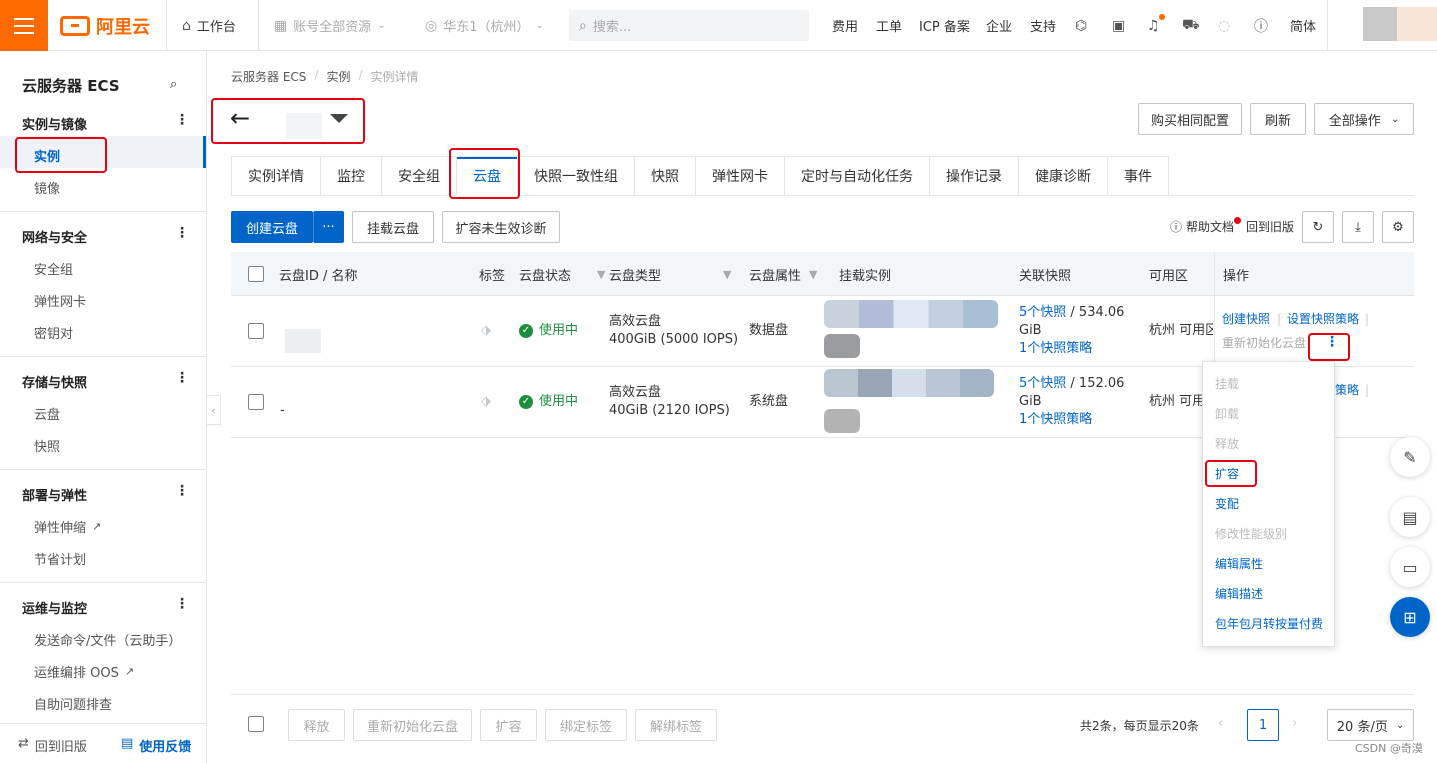 Image resolution: width=1437 pixels, height=763 pixels. I want to click on create-snapshot-link: 创建快照, so click(1246, 319).